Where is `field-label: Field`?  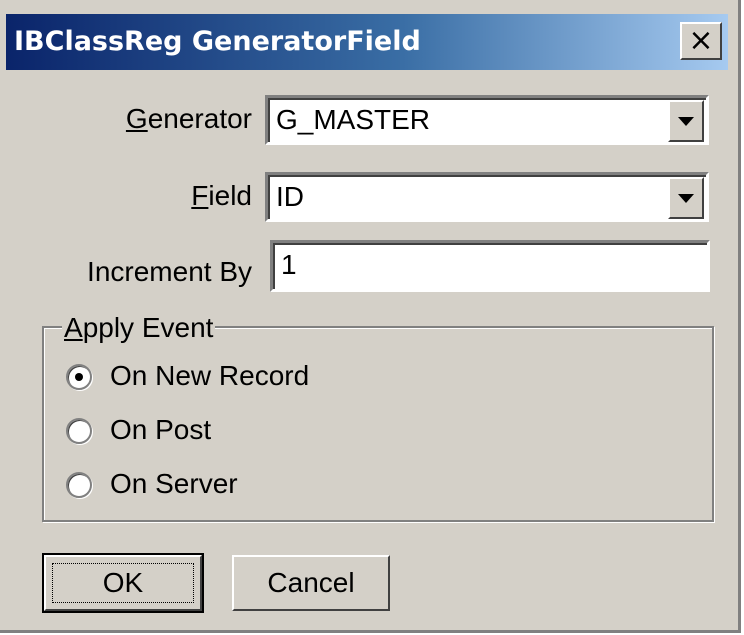
field-label: Field is located at coordinates (221, 195).